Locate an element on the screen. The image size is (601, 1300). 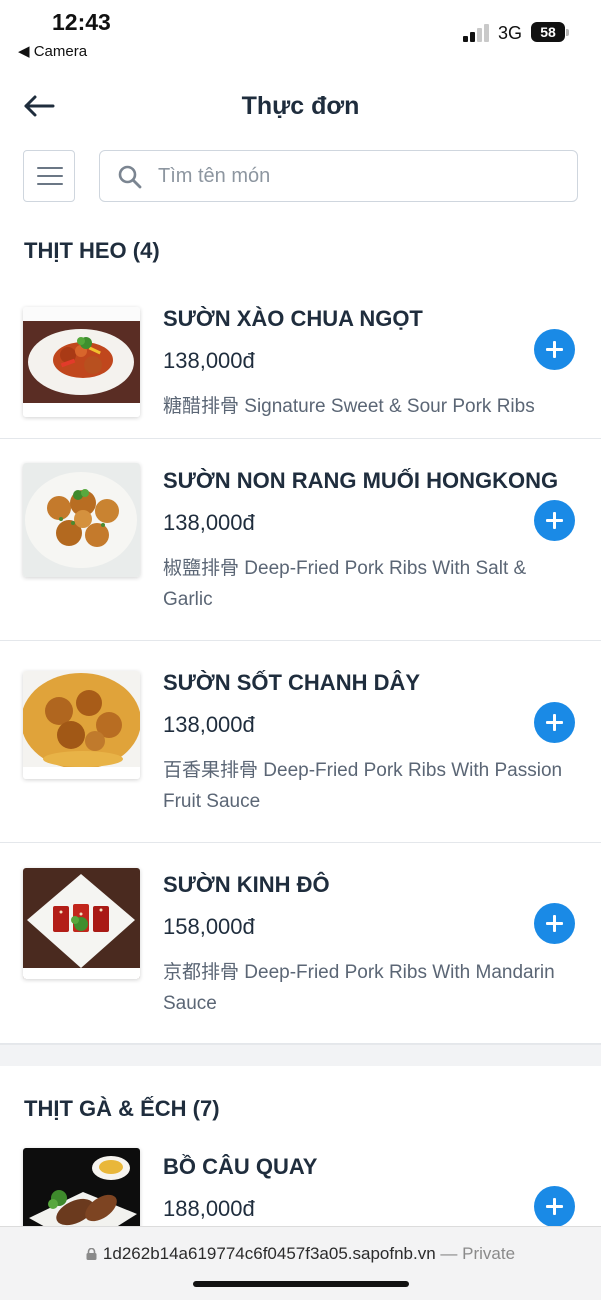
menu-item: BỒ CÂU QUAY 188,000đ is located at coordinates (300, 1179).